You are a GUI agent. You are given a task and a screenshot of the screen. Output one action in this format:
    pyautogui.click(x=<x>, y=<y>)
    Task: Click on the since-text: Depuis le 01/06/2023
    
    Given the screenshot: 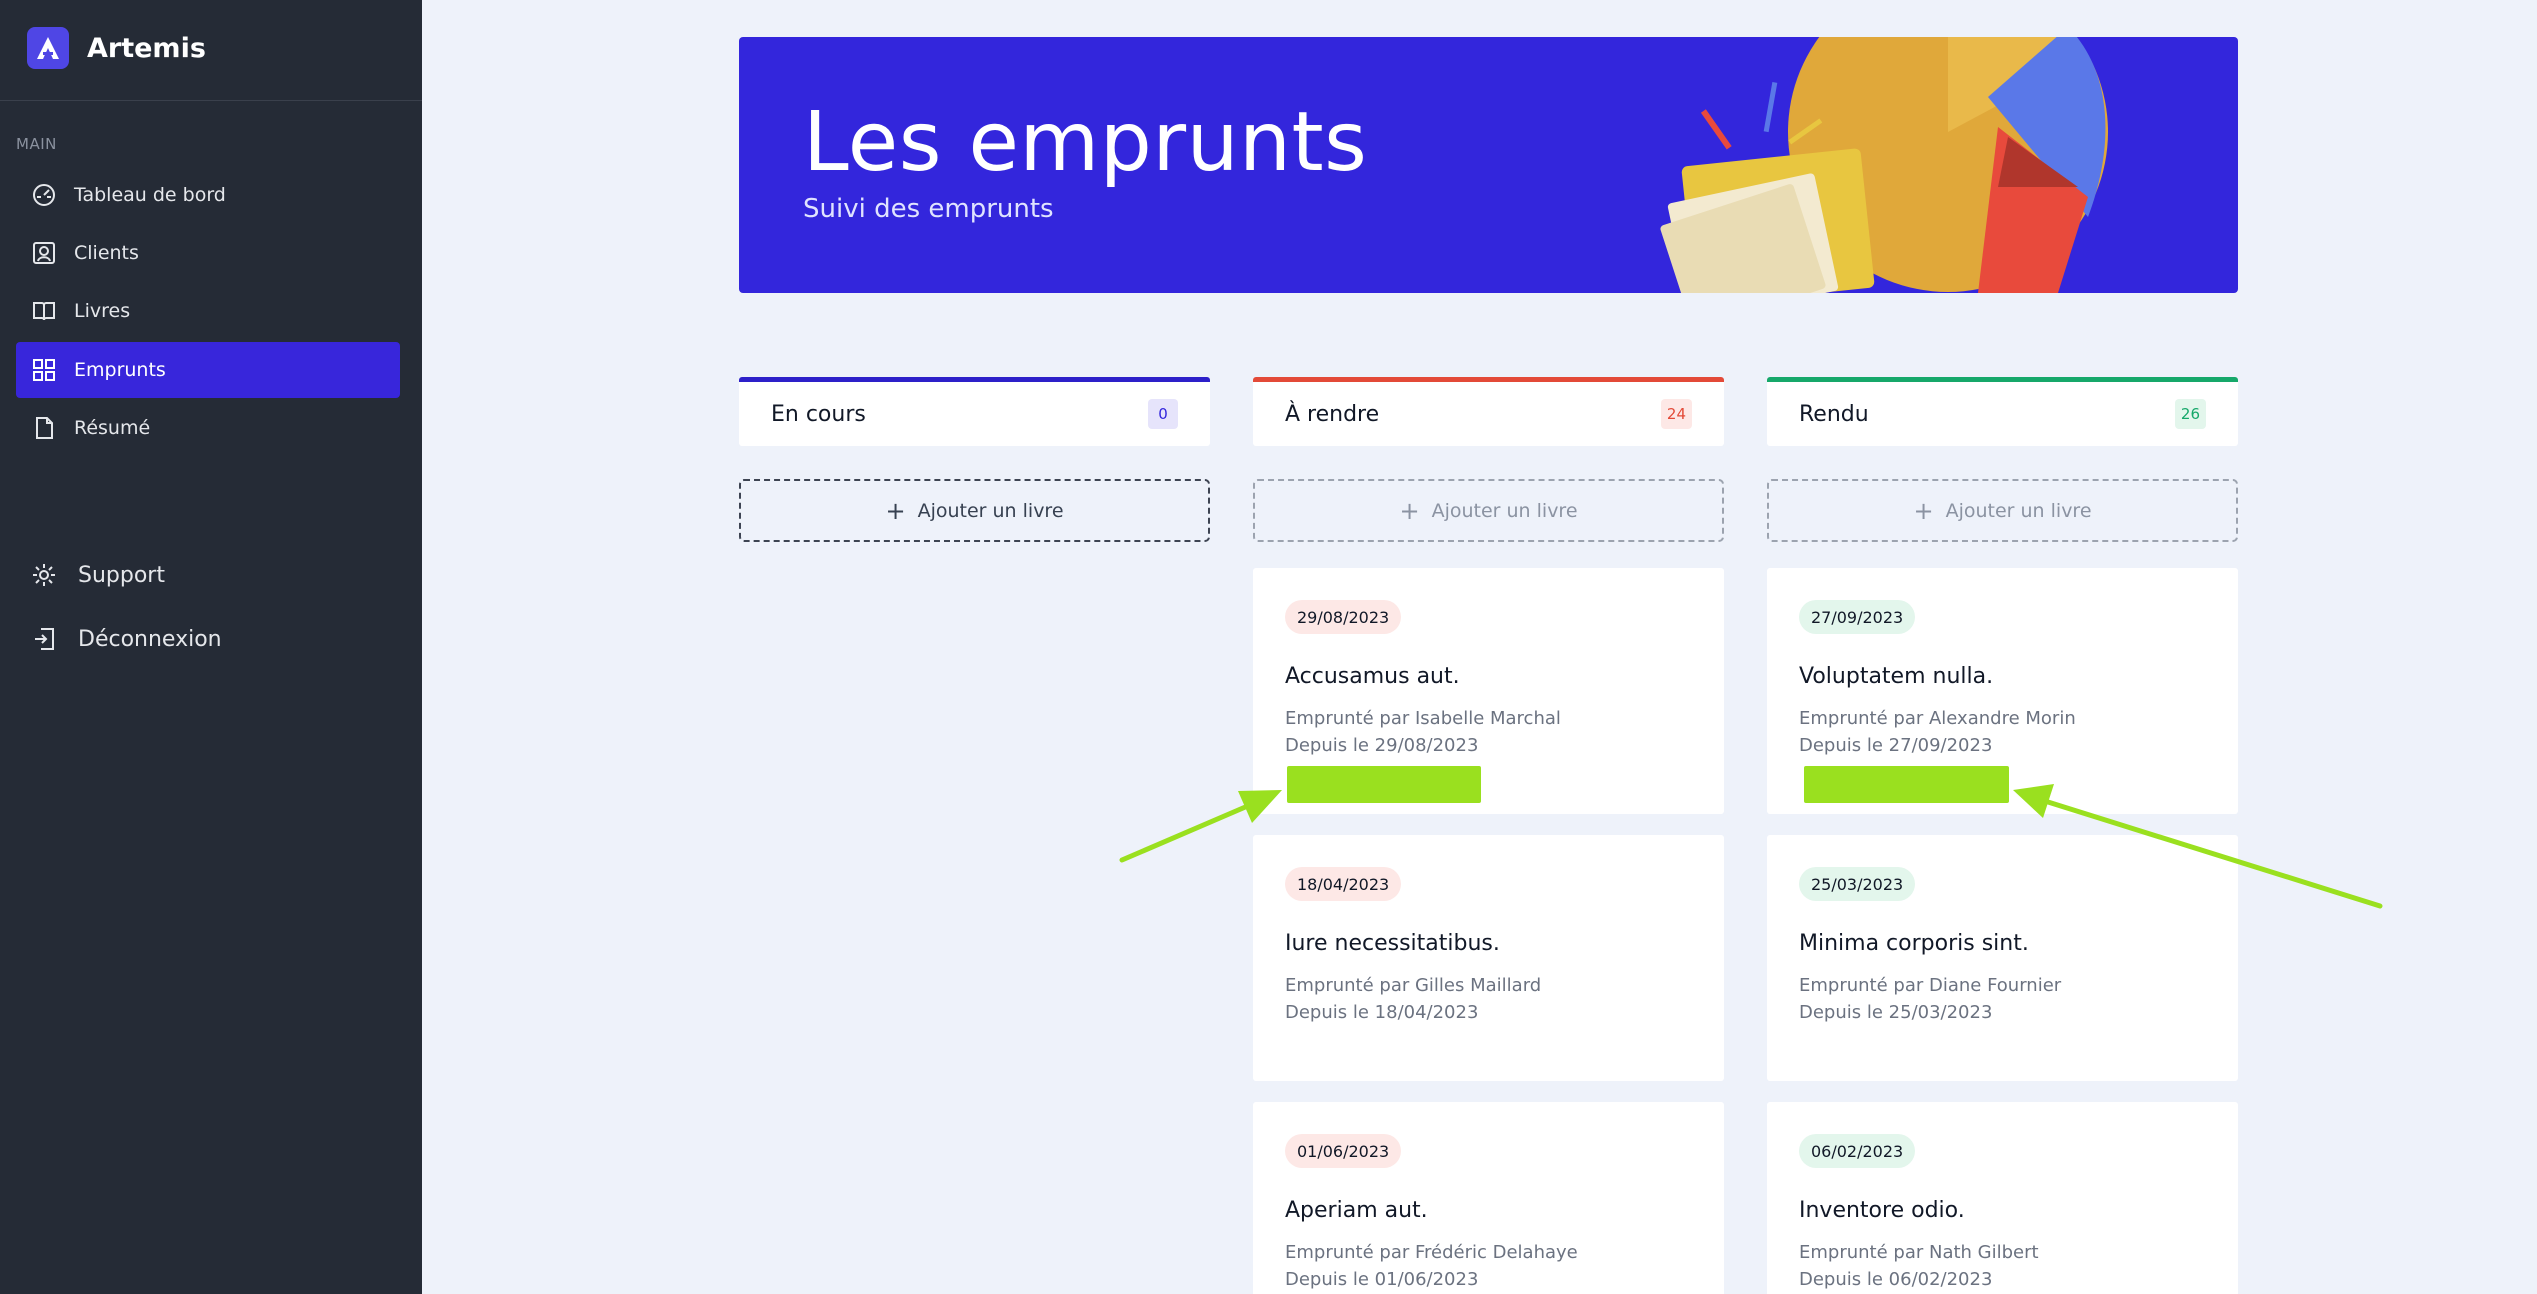 What is the action you would take?
    pyautogui.click(x=1382, y=1279)
    